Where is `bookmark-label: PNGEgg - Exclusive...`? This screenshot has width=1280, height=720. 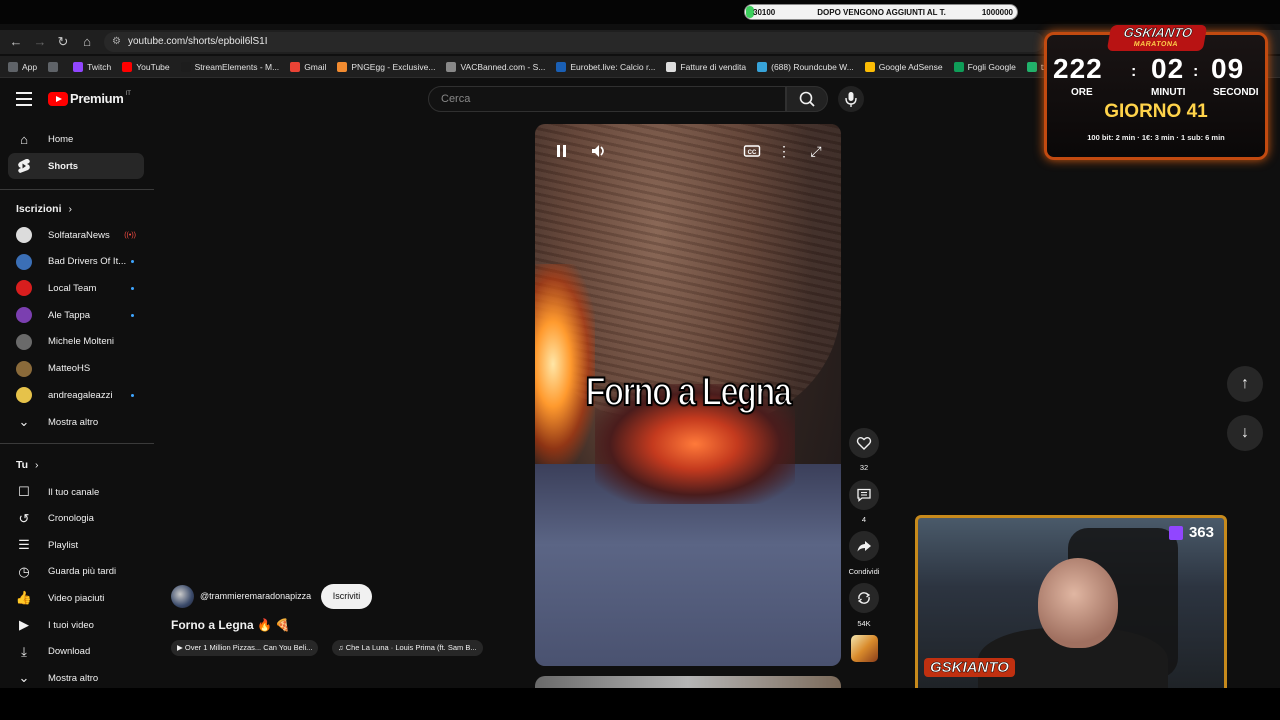
bookmark-label: PNGEgg - Exclusive... is located at coordinates (393, 66).